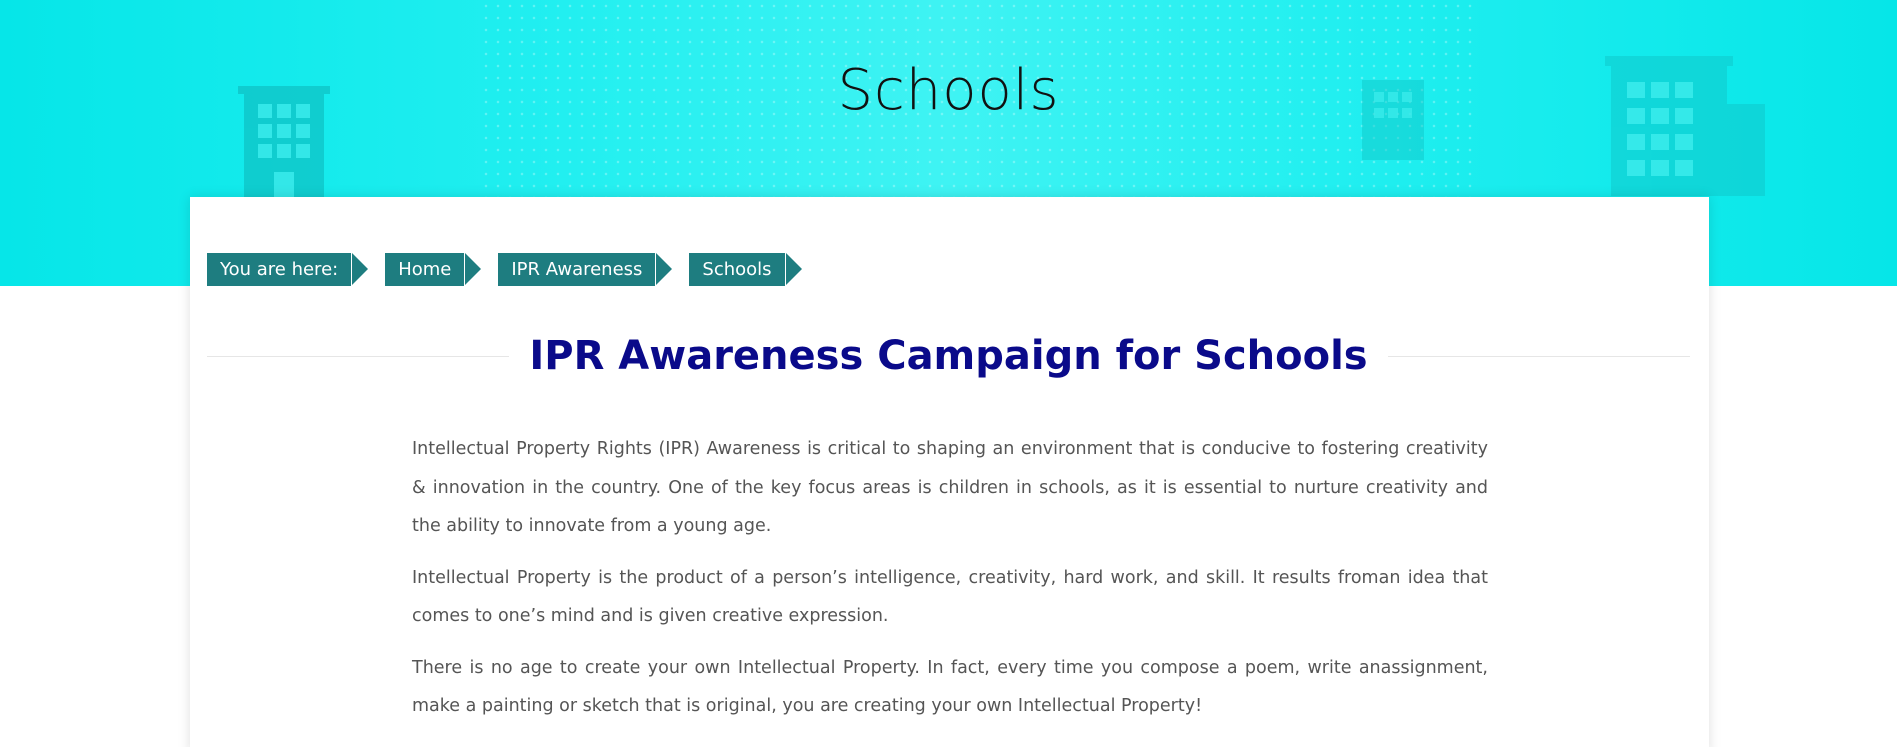 The width and height of the screenshot is (1897, 747). What do you see at coordinates (745, 269) in the screenshot?
I see `breadcrumb-current-schools: Schools` at bounding box center [745, 269].